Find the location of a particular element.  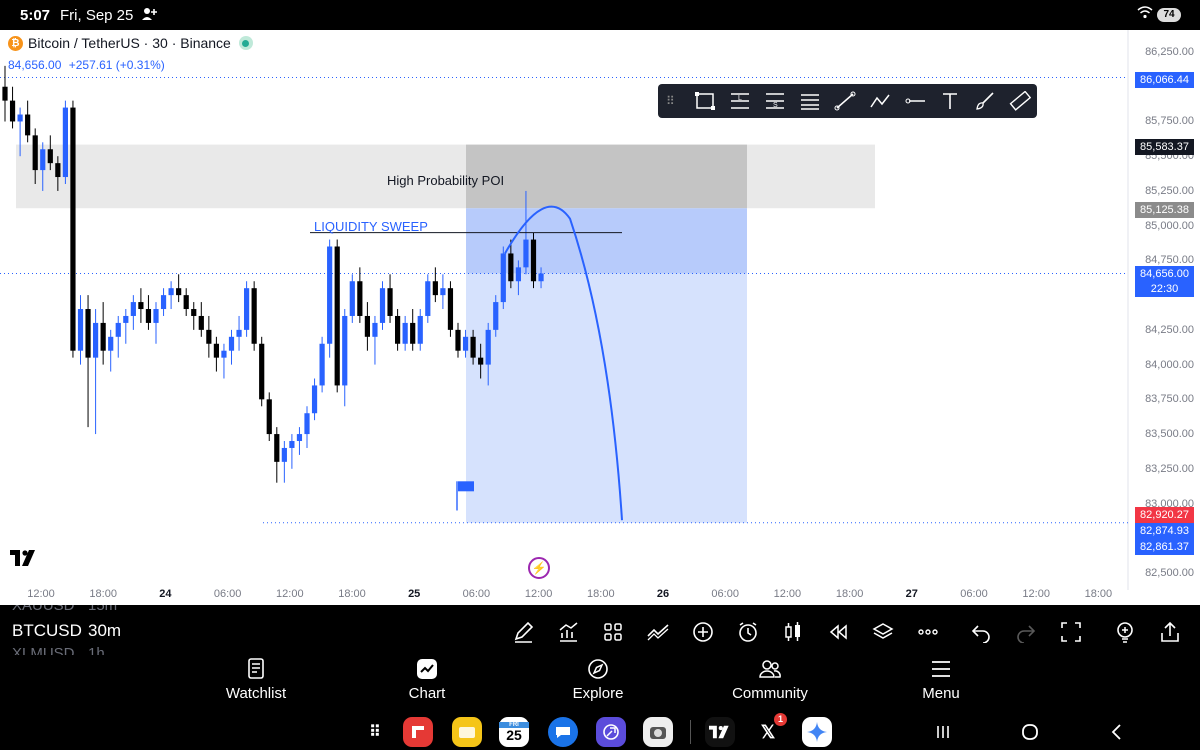

bitcoin-icon: ₿ is located at coordinates (15, 43).